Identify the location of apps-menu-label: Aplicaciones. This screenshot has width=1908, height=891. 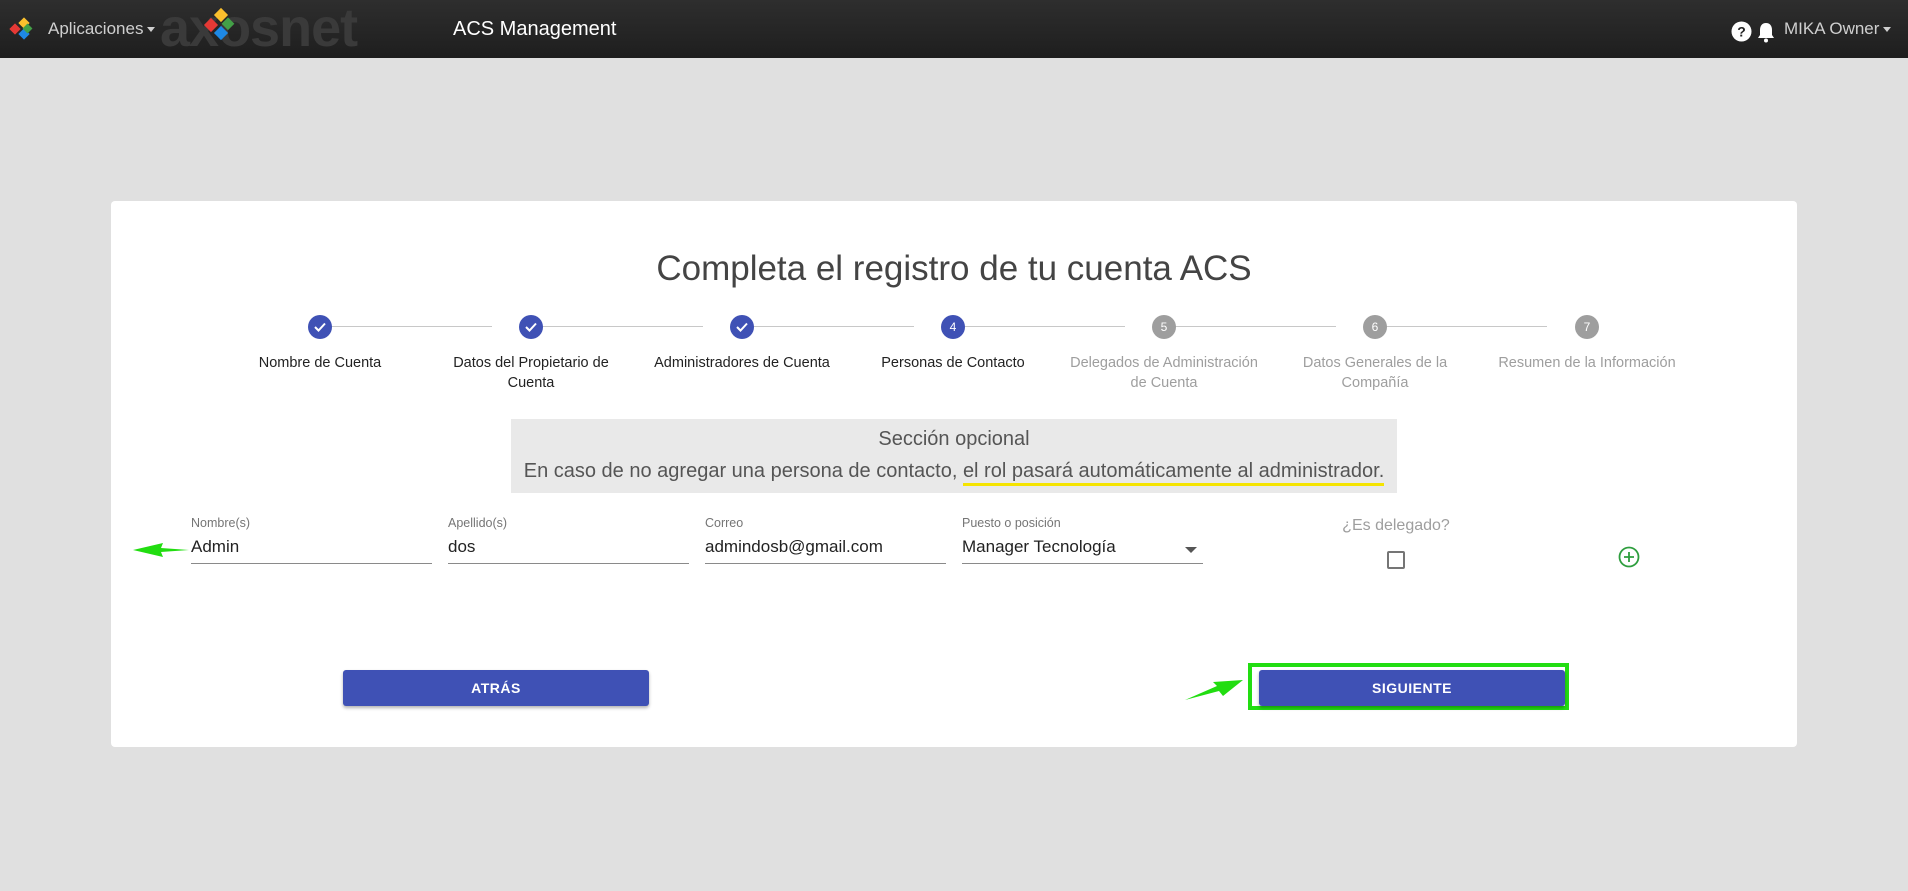
(96, 28).